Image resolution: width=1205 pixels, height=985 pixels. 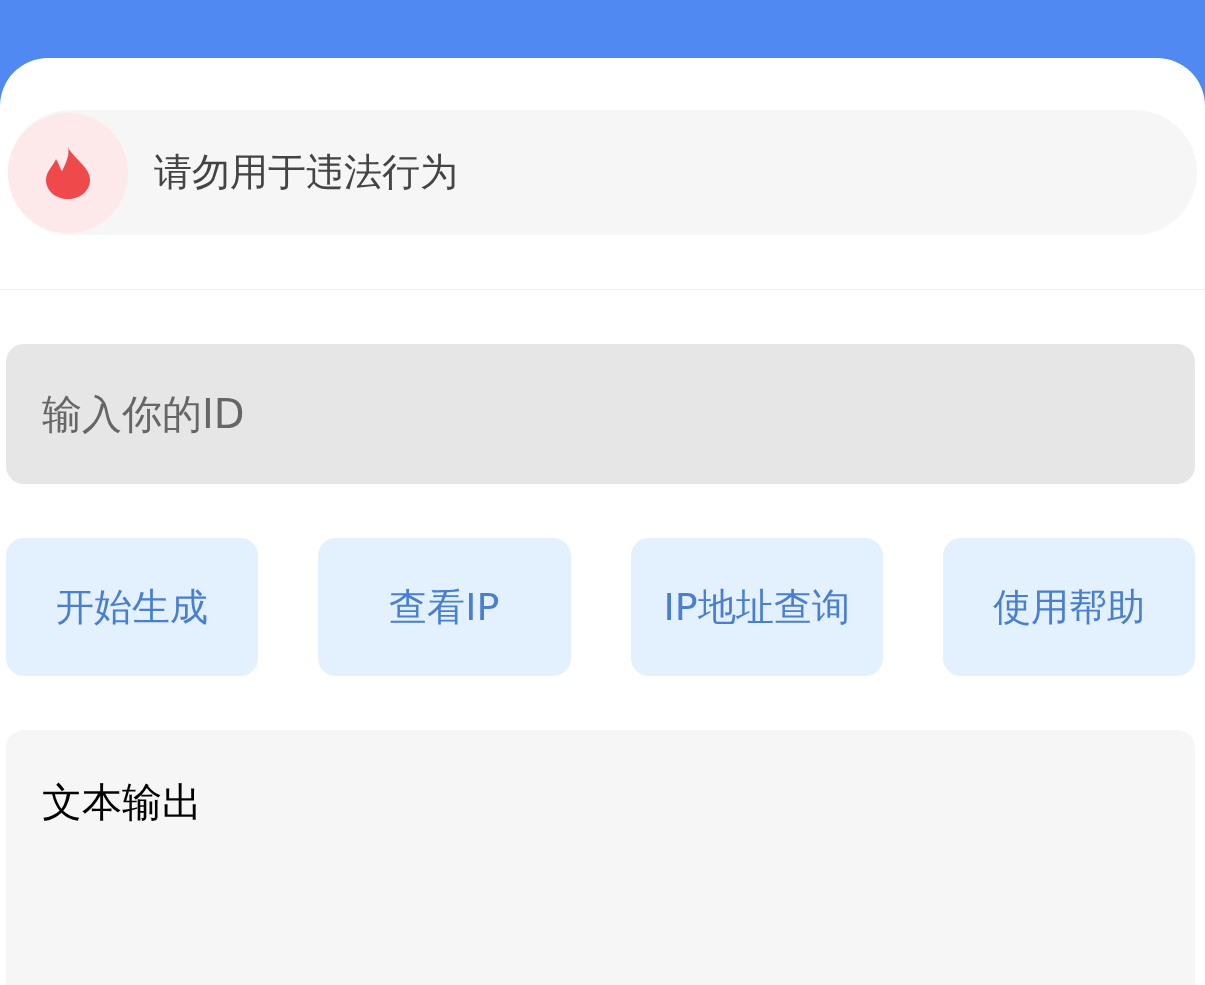 I want to click on action-button: 使用帮助, so click(x=1068, y=607).